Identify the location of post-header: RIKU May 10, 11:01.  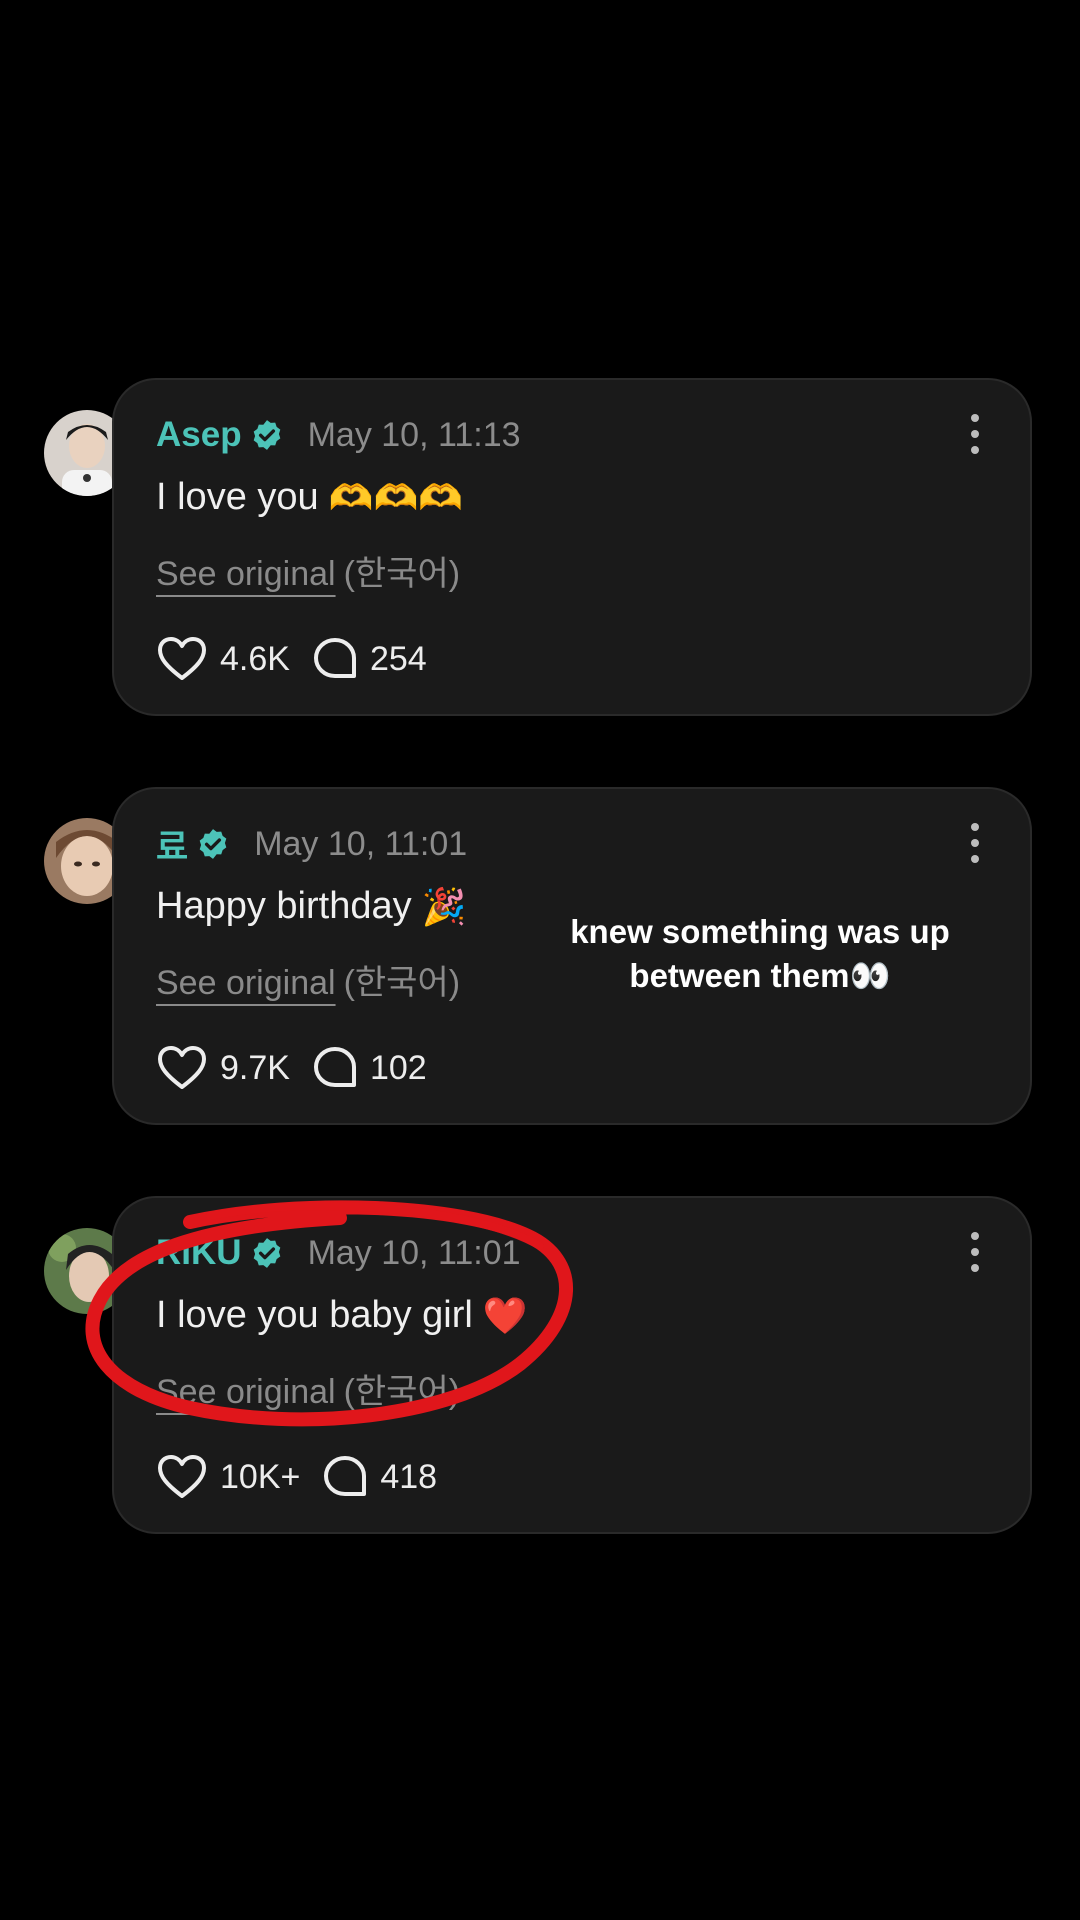
(338, 1253).